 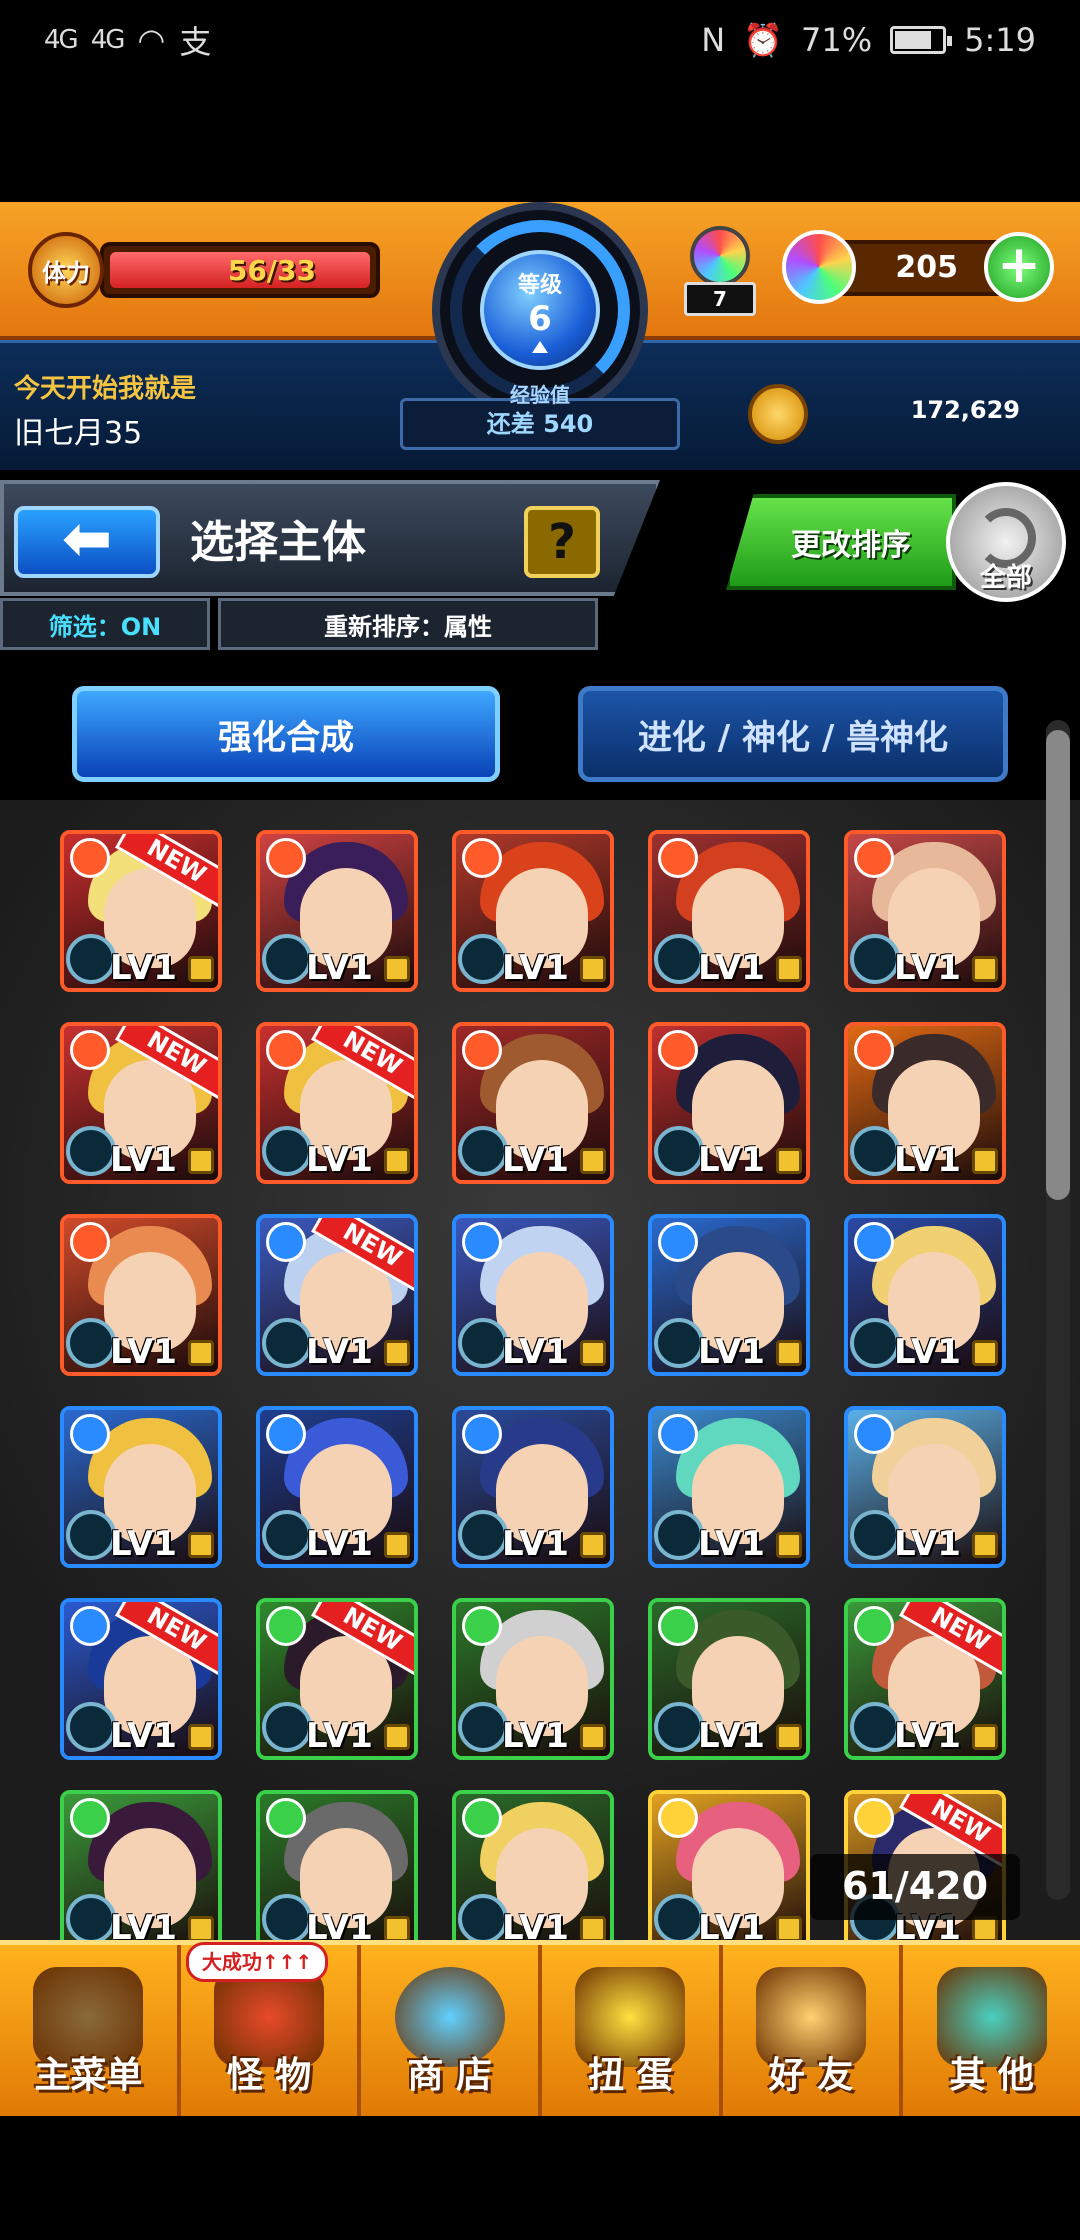 I want to click on battery-percent: 71%, so click(x=837, y=40).